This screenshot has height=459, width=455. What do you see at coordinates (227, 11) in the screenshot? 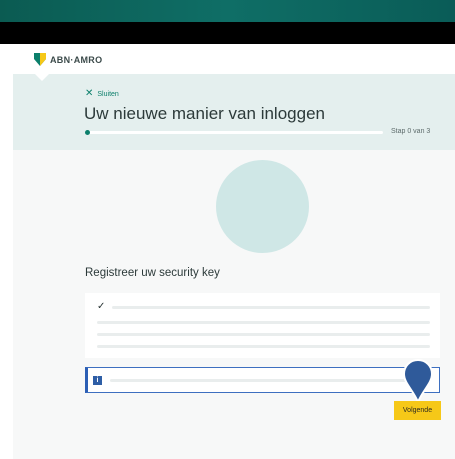
I see `browser-top-bar` at bounding box center [227, 11].